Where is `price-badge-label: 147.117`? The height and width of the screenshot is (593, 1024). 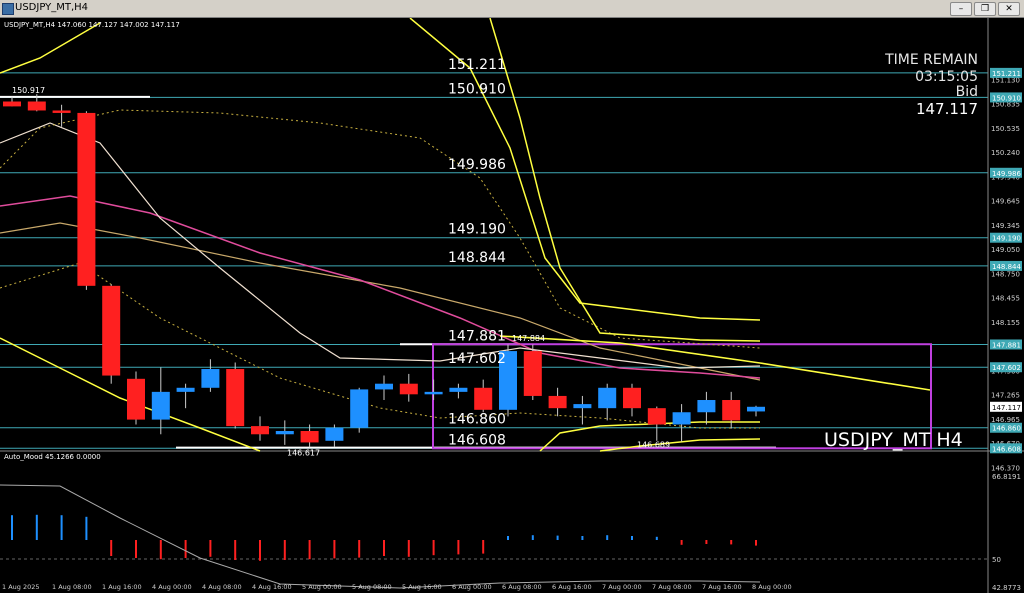
price-badge-label: 147.117 is located at coordinates (1006, 408).